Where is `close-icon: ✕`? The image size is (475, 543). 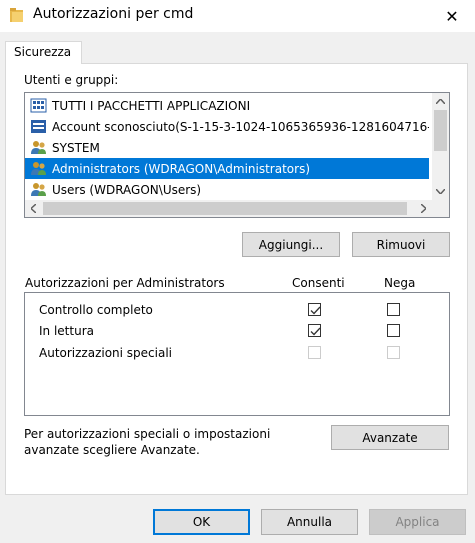
close-icon: ✕ is located at coordinates (452, 16).